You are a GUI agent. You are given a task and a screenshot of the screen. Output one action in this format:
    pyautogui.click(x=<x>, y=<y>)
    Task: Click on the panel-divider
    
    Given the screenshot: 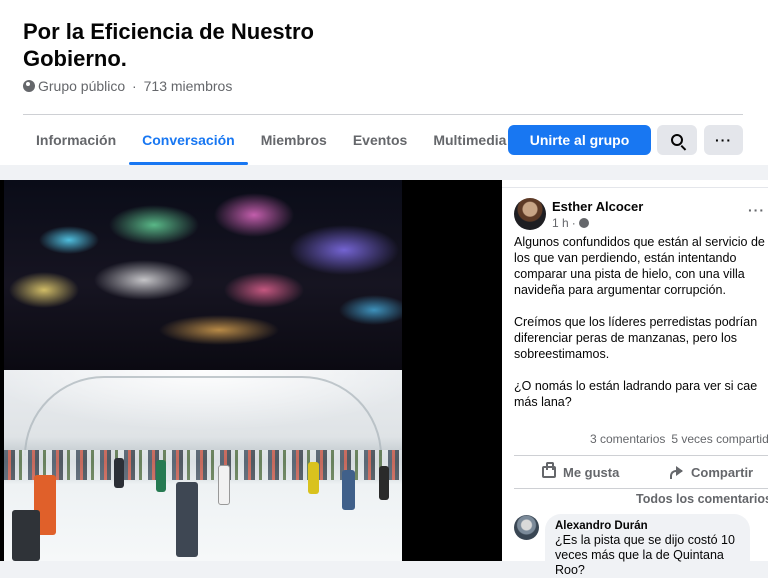 What is the action you would take?
    pyautogui.click(x=635, y=187)
    